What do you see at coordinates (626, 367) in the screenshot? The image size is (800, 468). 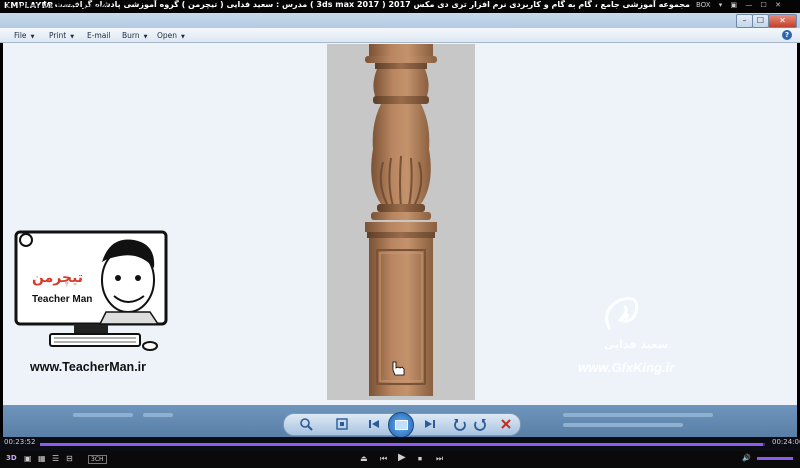 I see `gfxking-url: www.GfxKing.ir` at bounding box center [626, 367].